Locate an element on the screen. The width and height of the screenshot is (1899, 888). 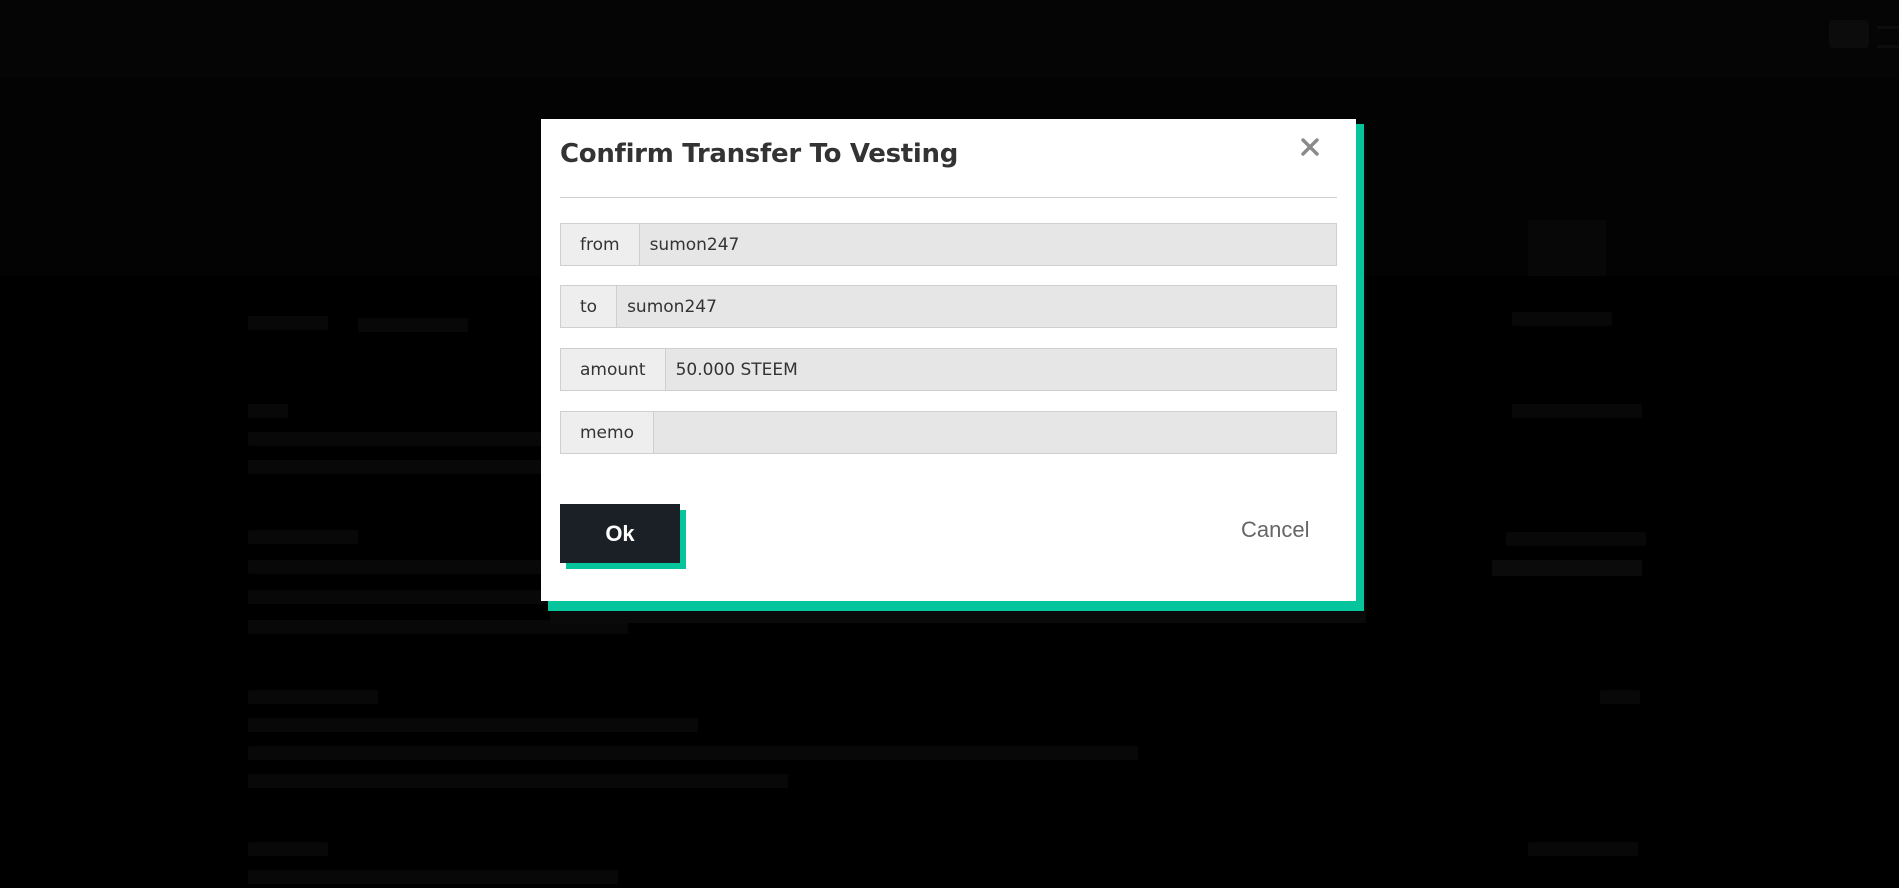
cancel-button: Cancel is located at coordinates (1275, 530).